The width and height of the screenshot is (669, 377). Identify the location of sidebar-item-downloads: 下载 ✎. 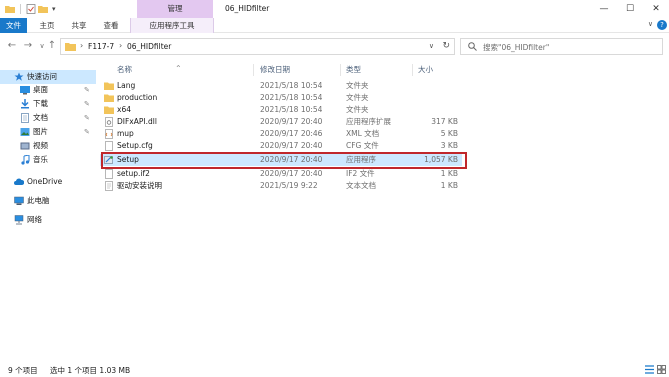
(48, 104).